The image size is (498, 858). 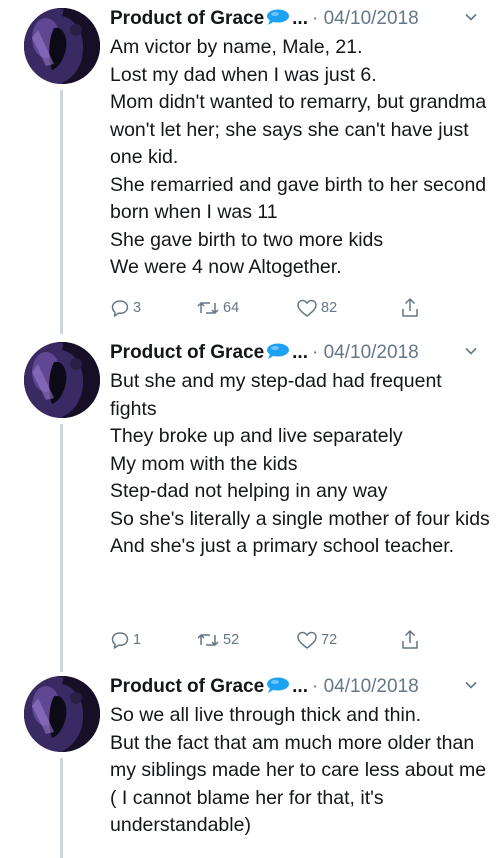 What do you see at coordinates (231, 308) in the screenshot?
I see `retweet-count: 64` at bounding box center [231, 308].